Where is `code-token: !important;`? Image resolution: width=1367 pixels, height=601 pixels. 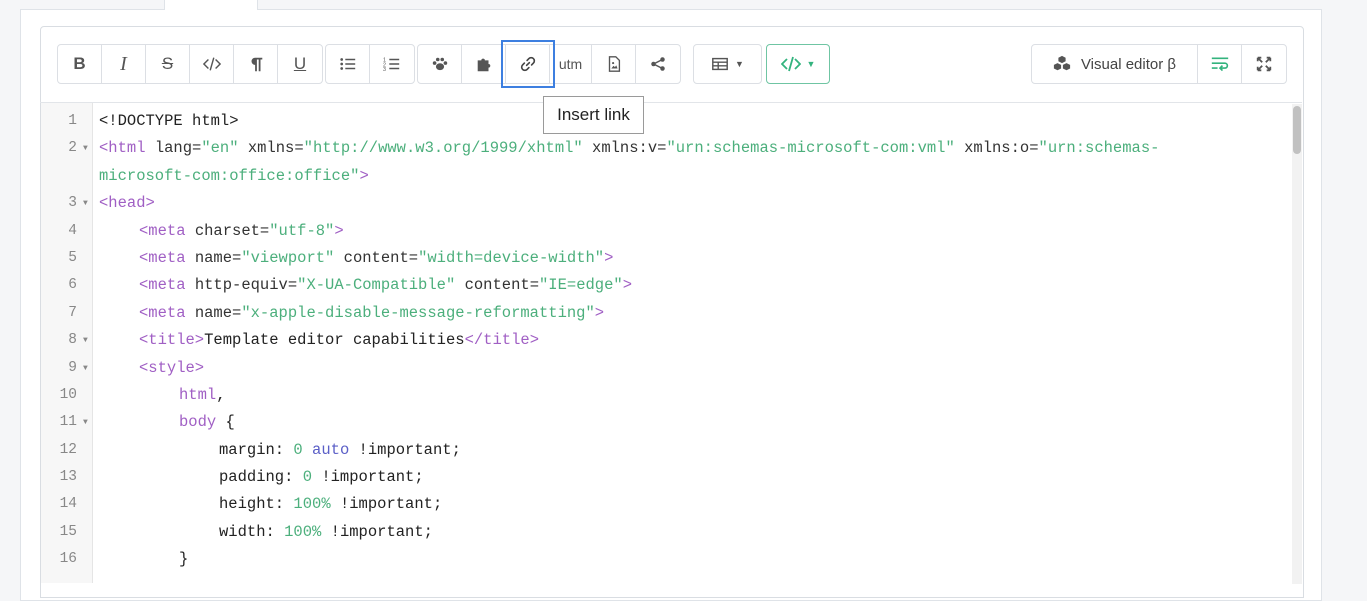
code-token: !important; is located at coordinates (405, 449).